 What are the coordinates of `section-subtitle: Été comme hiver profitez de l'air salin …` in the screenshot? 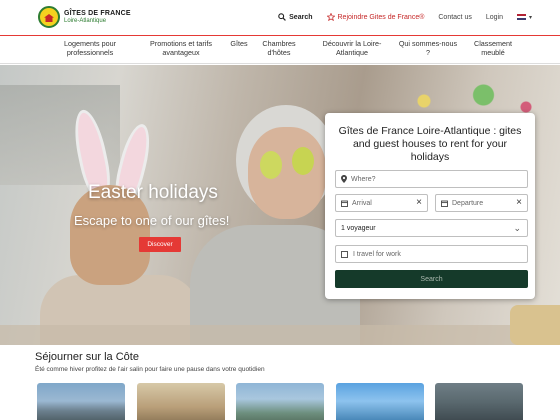 It's located at (150, 369).